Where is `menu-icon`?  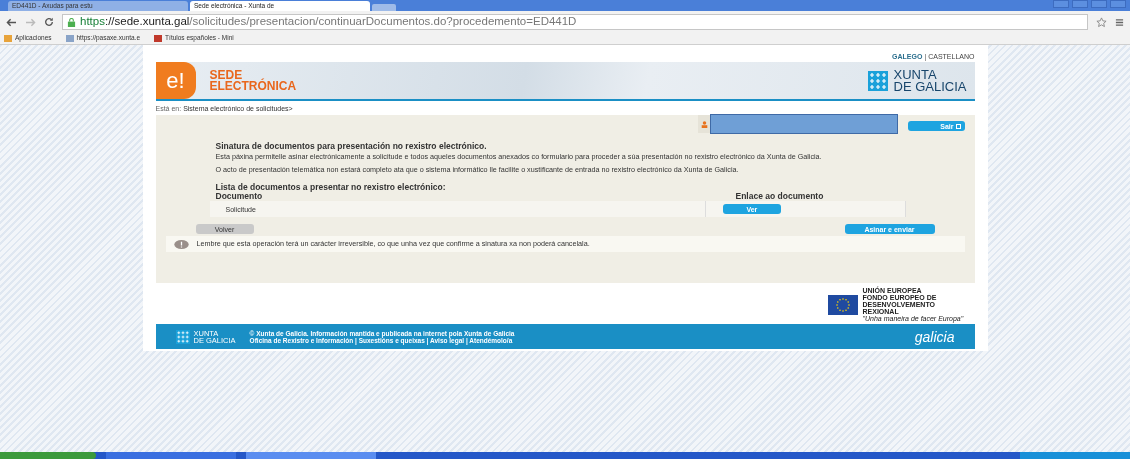
menu-icon is located at coordinates (1119, 22).